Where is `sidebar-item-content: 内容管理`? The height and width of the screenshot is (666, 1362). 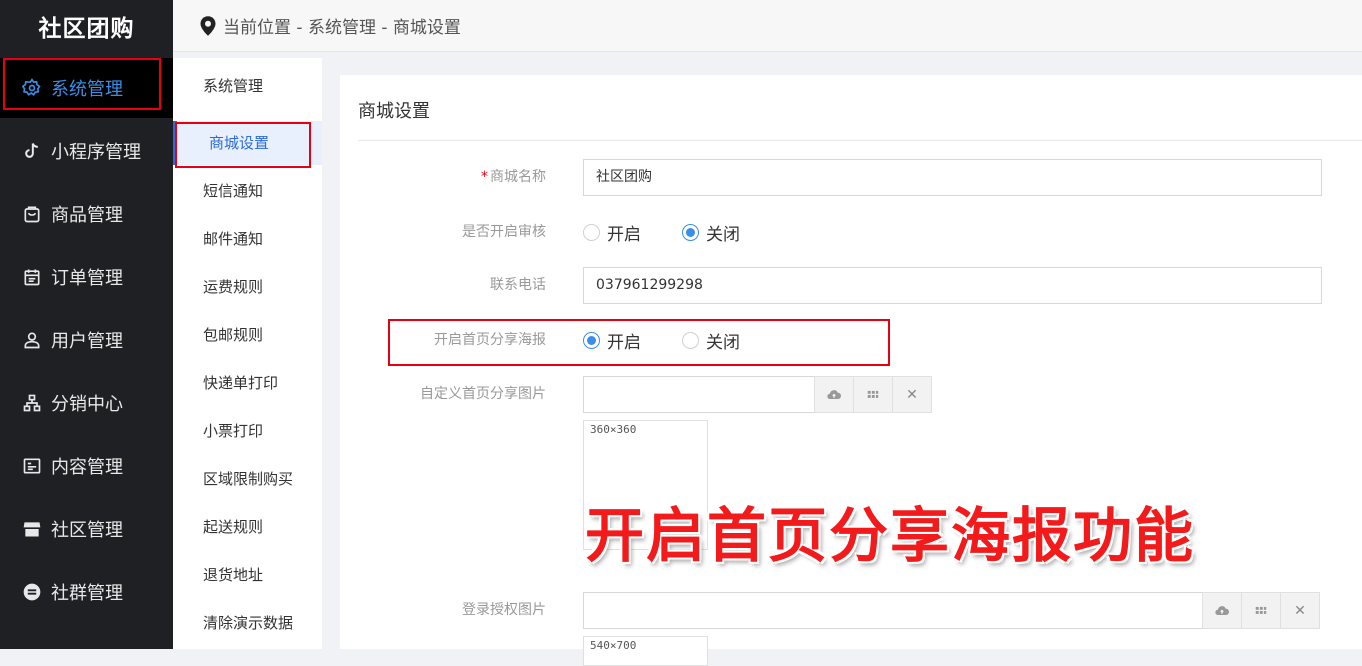
sidebar-item-content: 内容管理 is located at coordinates (86, 466).